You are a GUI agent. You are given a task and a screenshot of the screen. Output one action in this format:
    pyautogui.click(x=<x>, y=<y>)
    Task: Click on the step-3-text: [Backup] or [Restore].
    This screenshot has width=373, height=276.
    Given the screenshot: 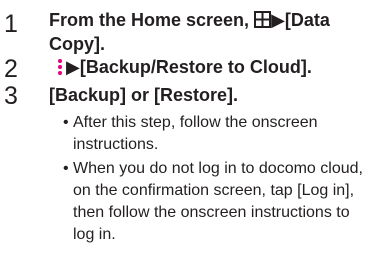 What is the action you would take?
    pyautogui.click(x=144, y=95)
    